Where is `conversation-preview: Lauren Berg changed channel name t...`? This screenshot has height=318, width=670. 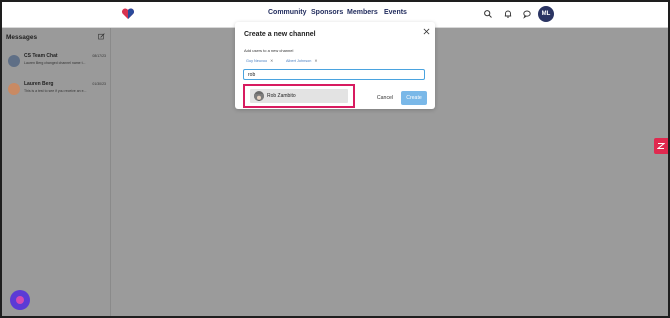
conversation-preview: Lauren Berg changed channel name t... is located at coordinates (55, 63).